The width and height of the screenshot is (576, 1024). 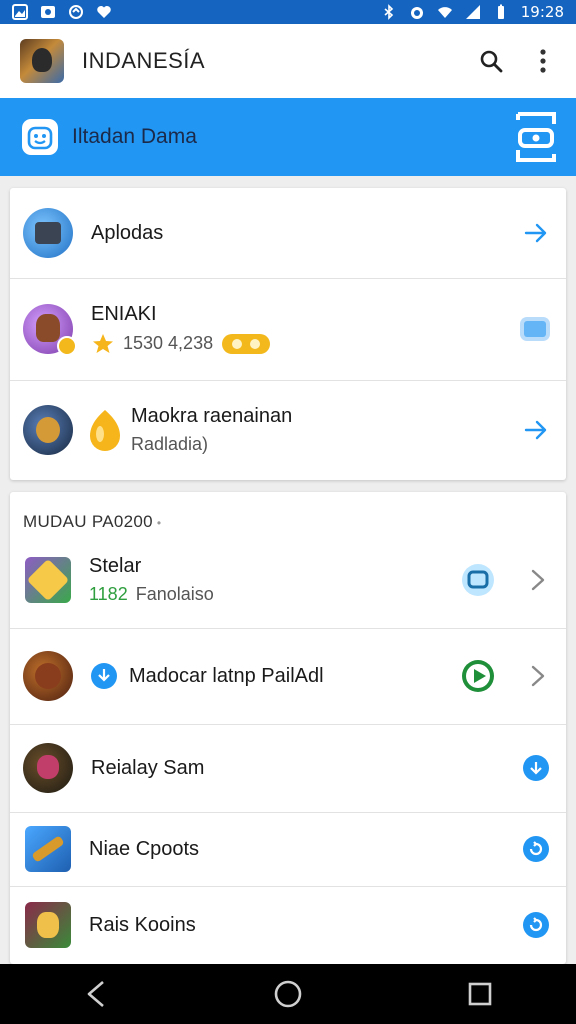 I want to click on row-title: ENIAKI, so click(x=124, y=313).